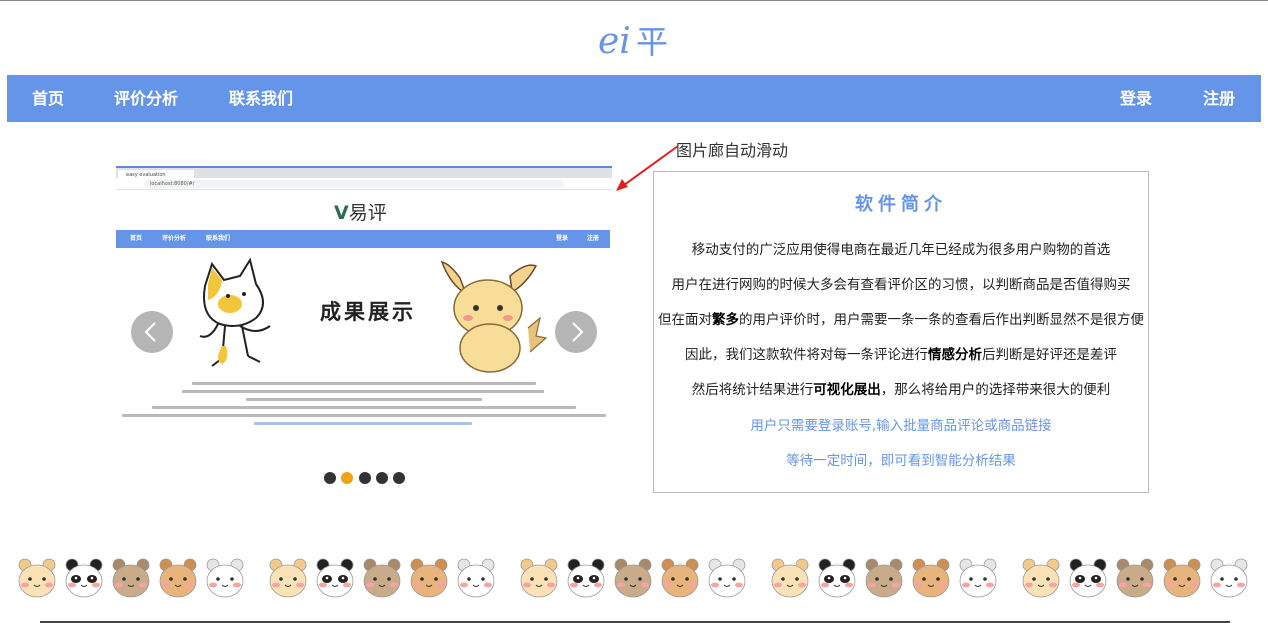 Image resolution: width=1268 pixels, height=623 pixels. Describe the element at coordinates (136, 238) in the screenshot. I see `slide-nav-home: 首页` at that location.